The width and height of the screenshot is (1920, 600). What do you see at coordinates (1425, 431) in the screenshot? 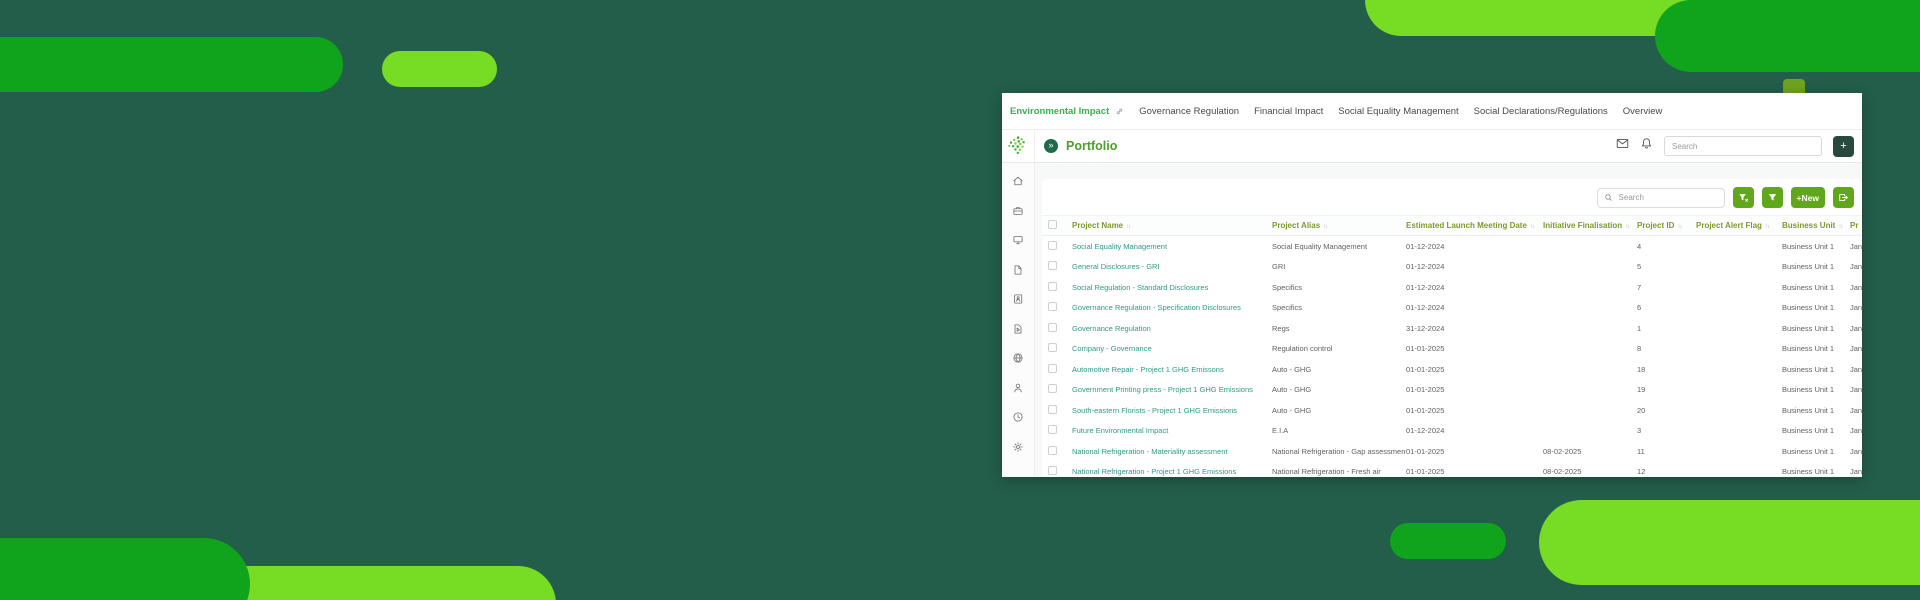
I see `cell-launch_date: 01-12-2024` at bounding box center [1425, 431].